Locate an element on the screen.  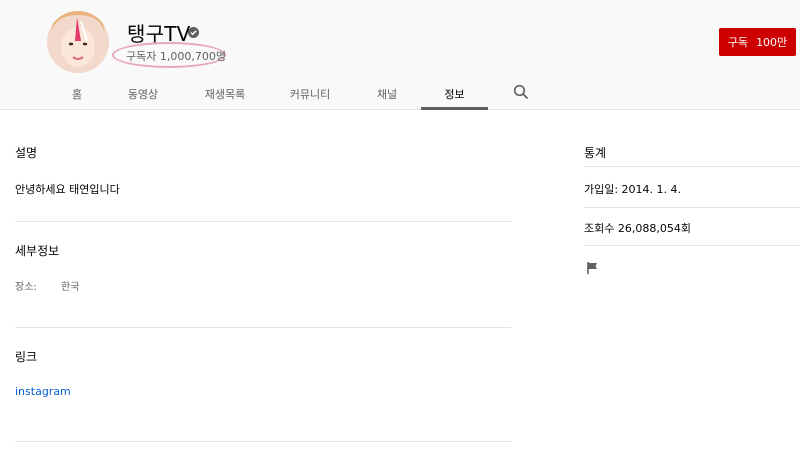
channel-avatar is located at coordinates (78, 42).